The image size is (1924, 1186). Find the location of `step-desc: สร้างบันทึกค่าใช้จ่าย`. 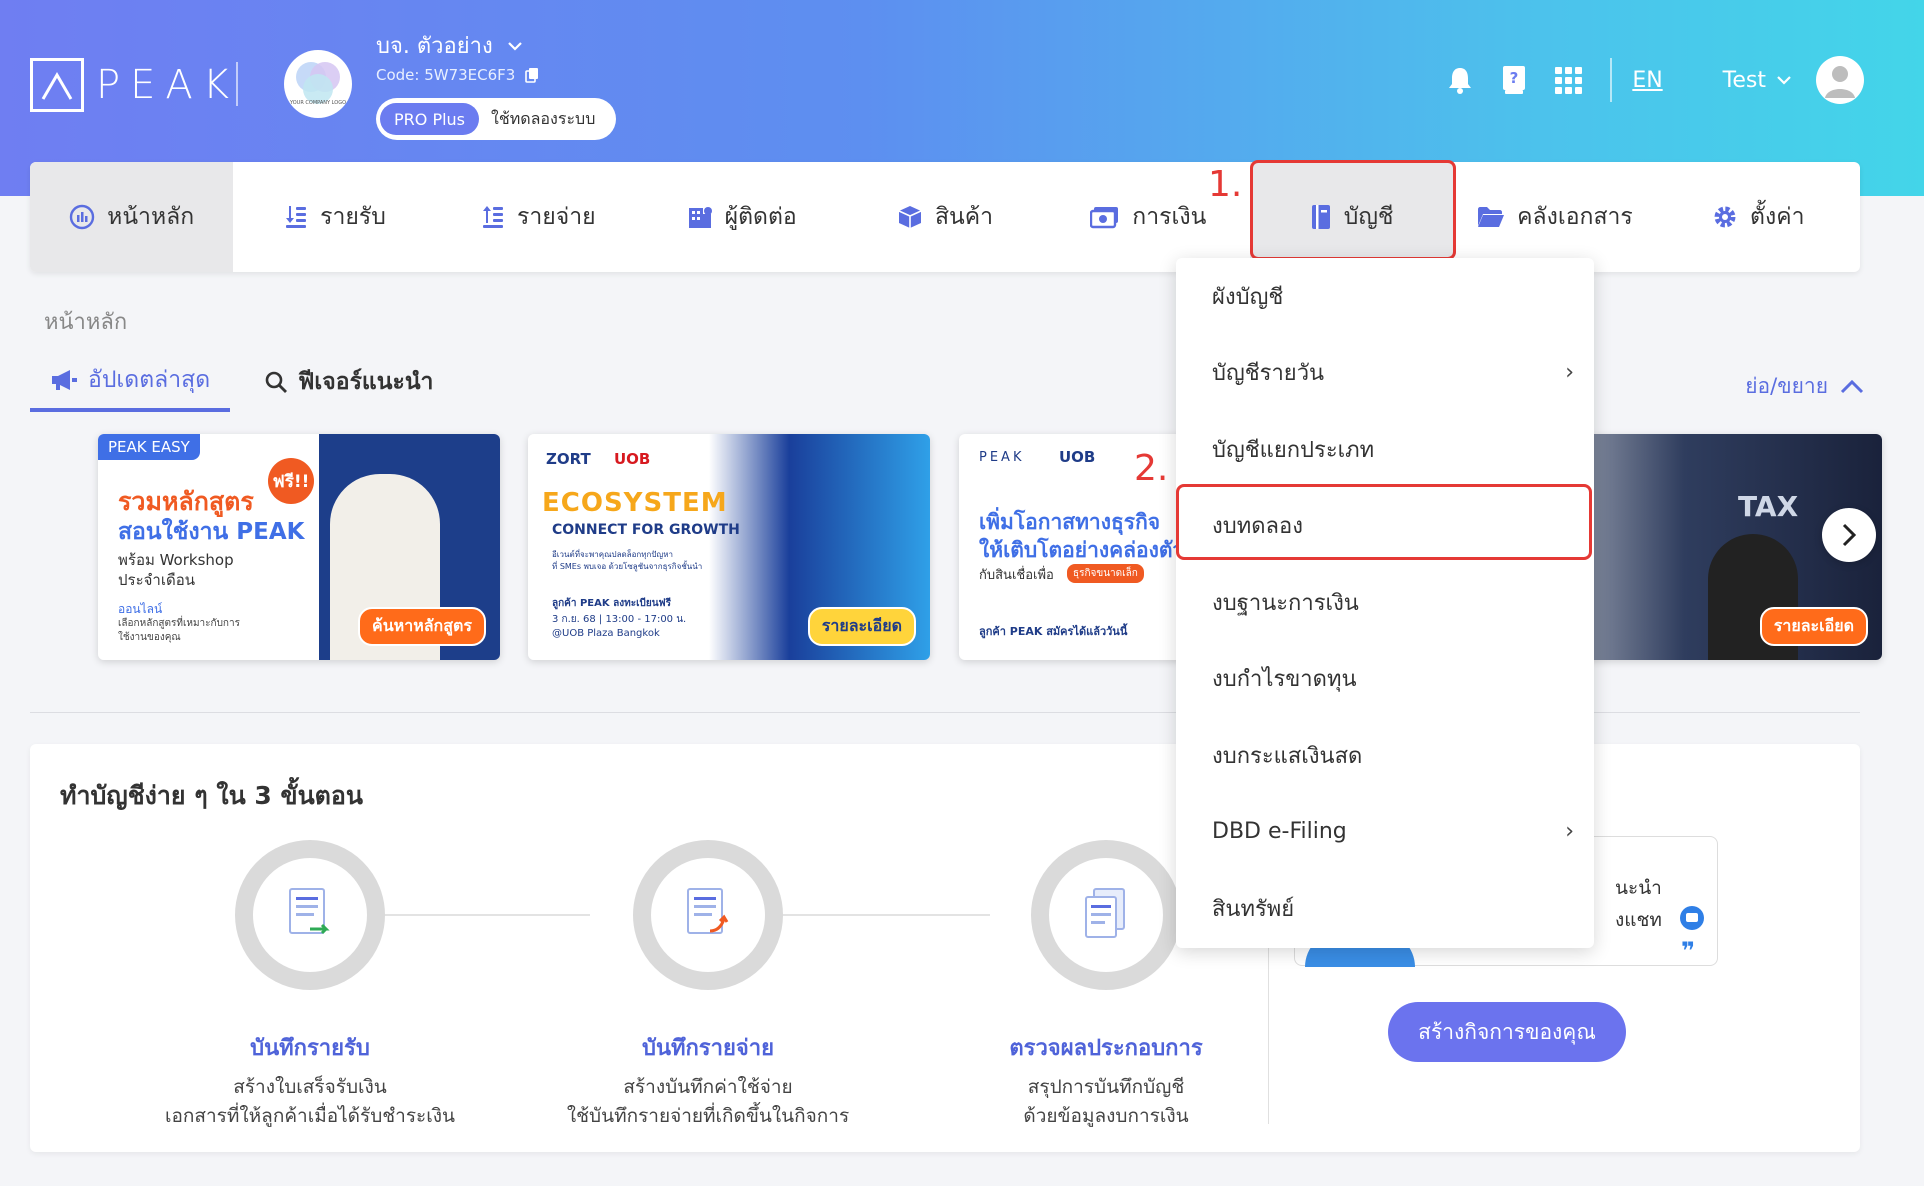

step-desc: สร้างบันทึกค่าใช้จ่าย is located at coordinates (708, 1087).